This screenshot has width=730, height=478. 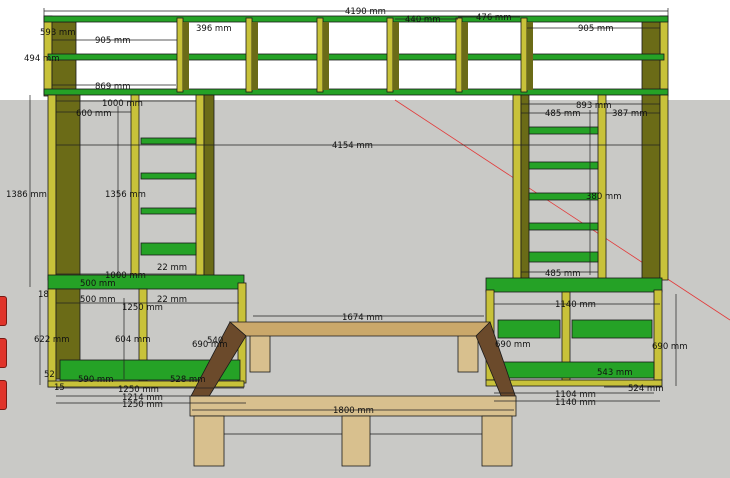 I want to click on label-600-top: 600 mm, so click(x=94, y=114).